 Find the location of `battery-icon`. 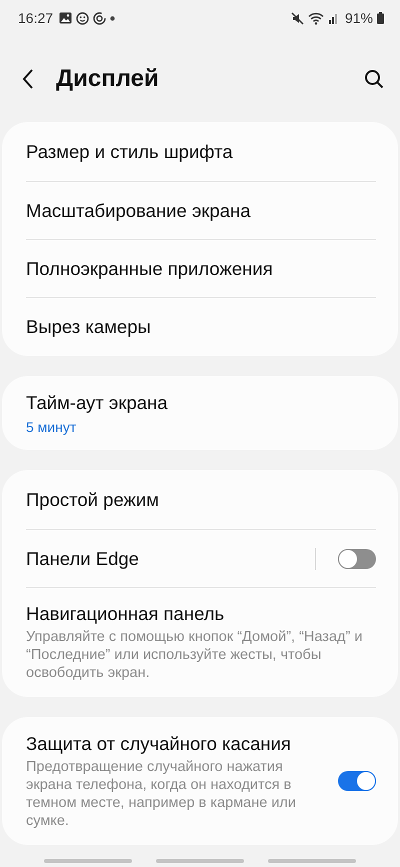

battery-icon is located at coordinates (380, 18).